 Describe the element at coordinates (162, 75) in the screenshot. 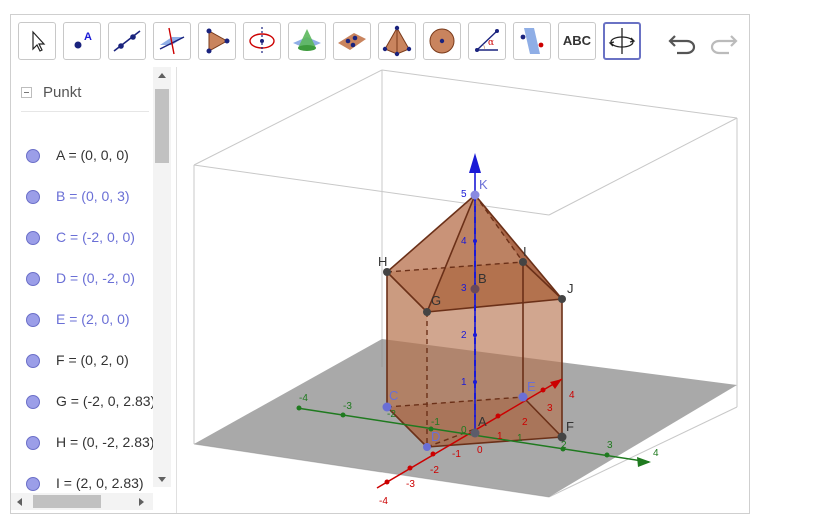

I see `scroll-up-icon` at that location.